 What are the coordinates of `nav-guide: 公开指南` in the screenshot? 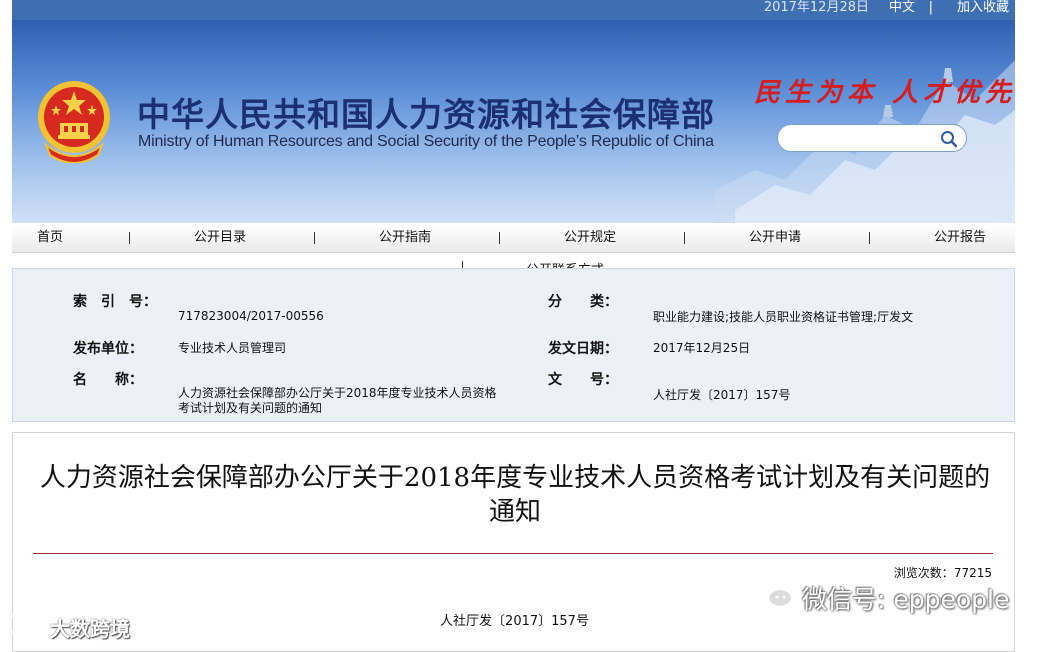 It's located at (405, 239).